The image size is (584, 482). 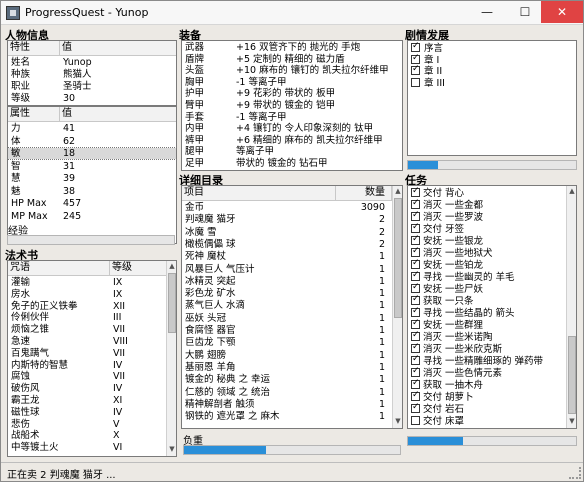 What do you see at coordinates (286, 281) in the screenshot?
I see `inventory-row: 冰精灵 突起 1` at bounding box center [286, 281].